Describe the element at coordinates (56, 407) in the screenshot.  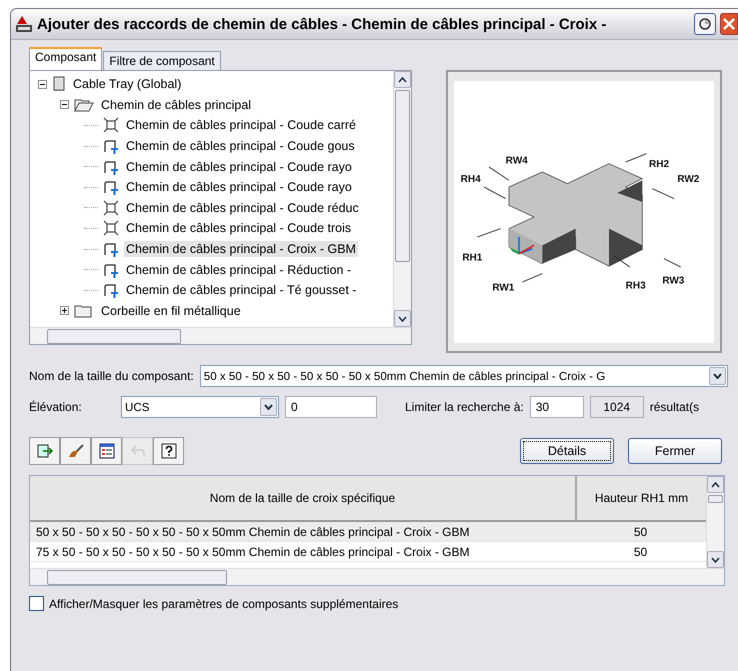
I see `elevation-label: Élévation:` at that location.